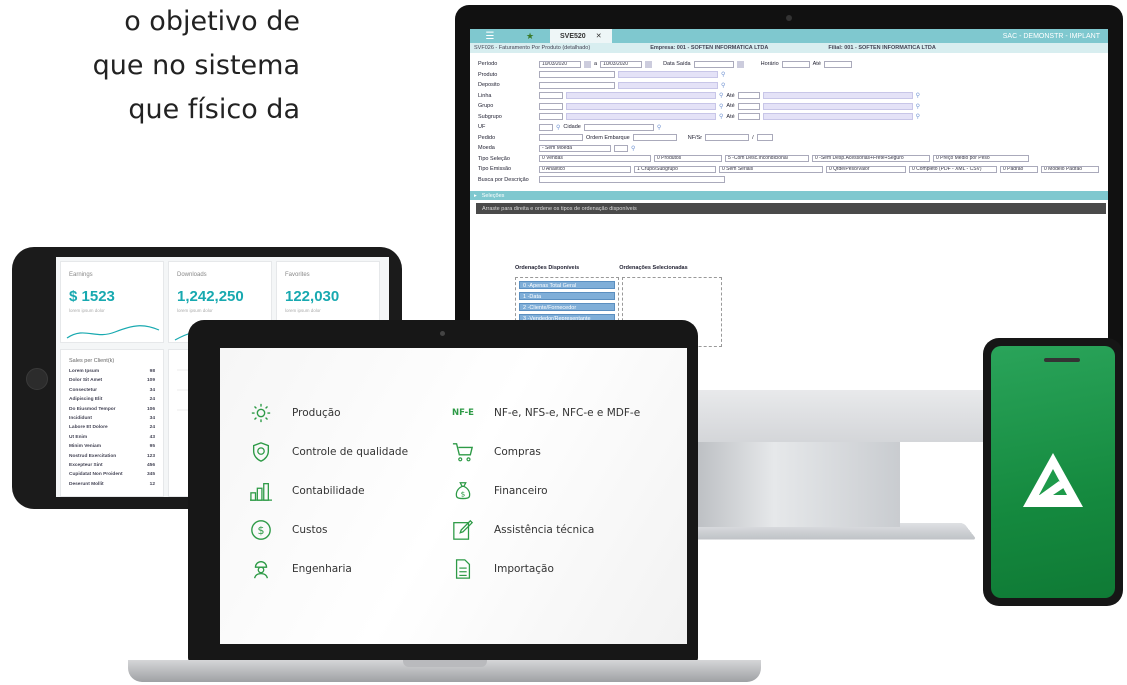 This screenshot has height=685, width=1127. I want to click on list-item: Nostrud Exercitation 123, so click(112, 458).